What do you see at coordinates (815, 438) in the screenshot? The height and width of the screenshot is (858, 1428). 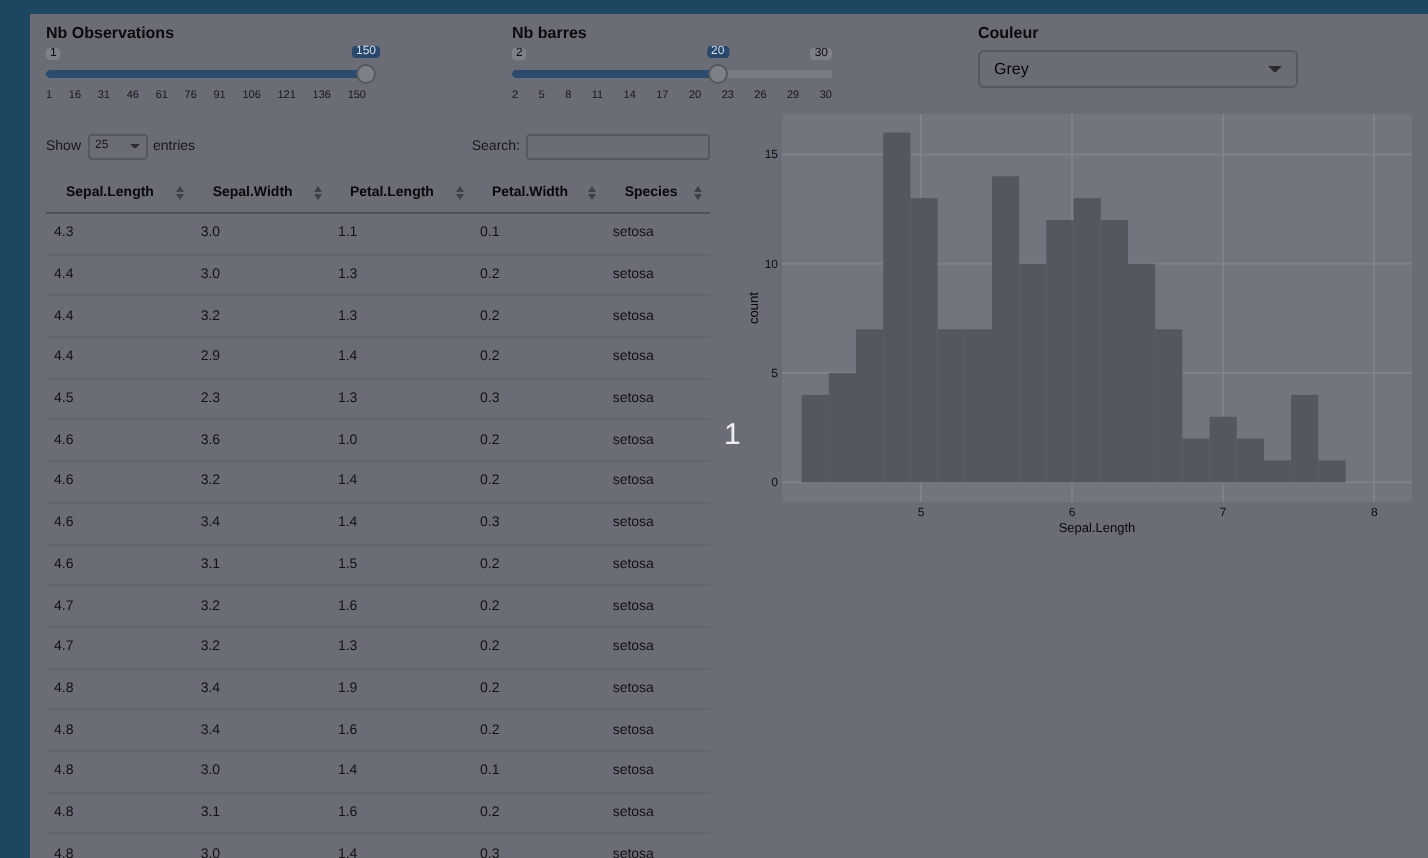 I see `histogram-bar` at bounding box center [815, 438].